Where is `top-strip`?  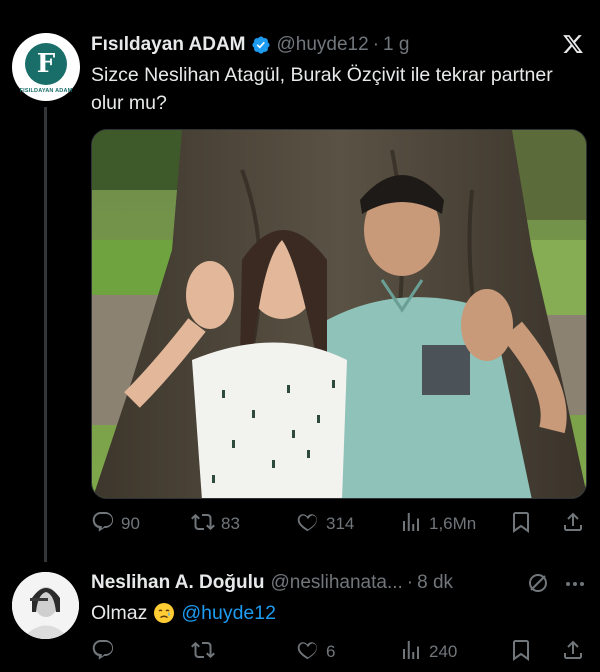 top-strip is located at coordinates (300, 4).